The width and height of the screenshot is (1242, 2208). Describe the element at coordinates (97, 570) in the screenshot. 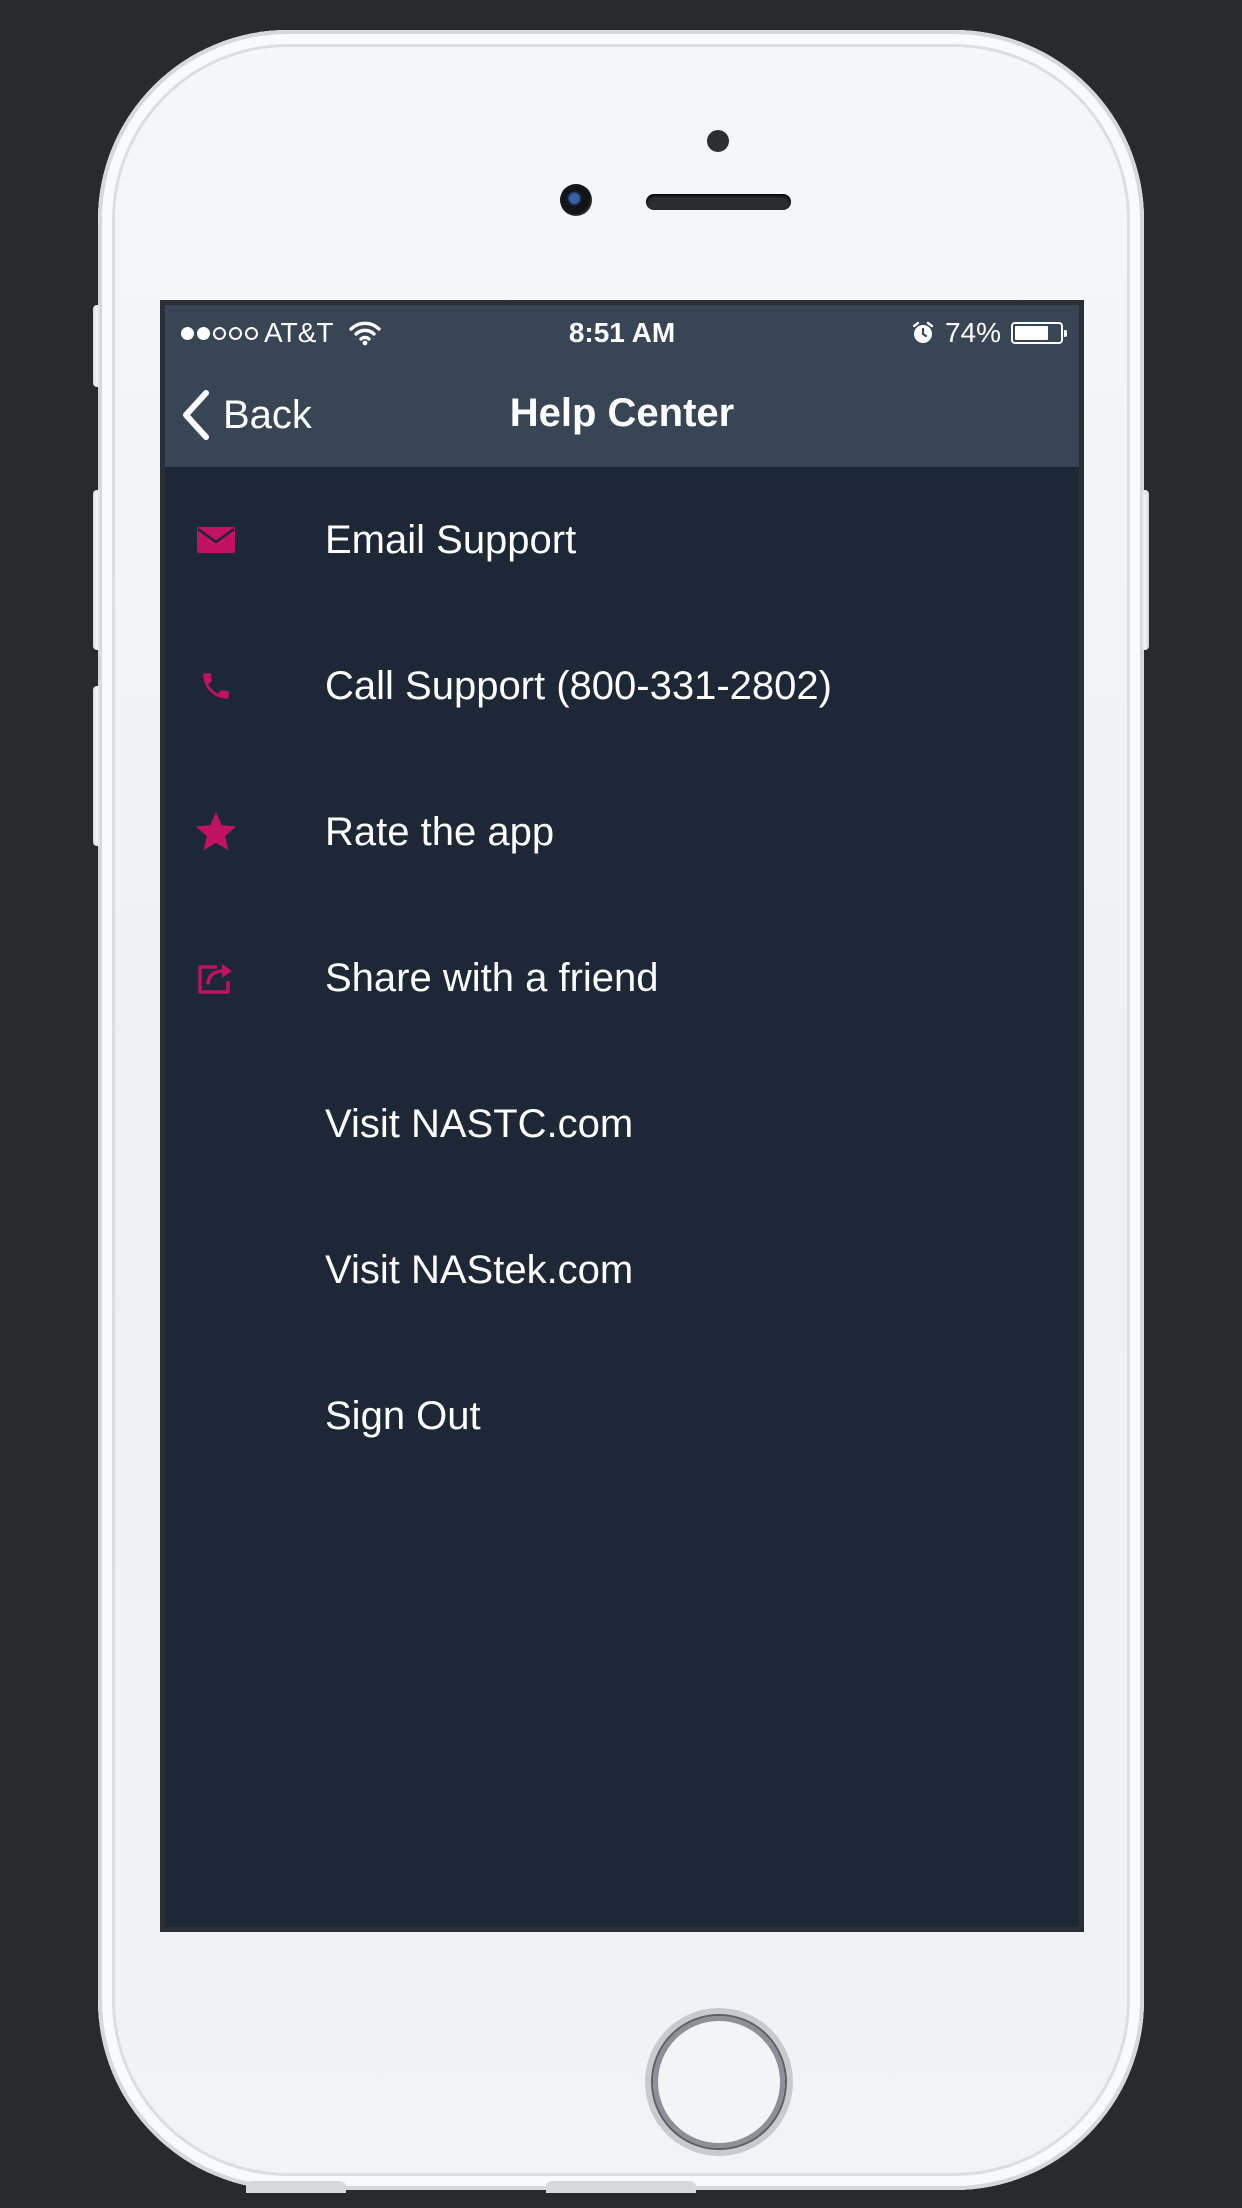

I see `volume-up-button` at that location.